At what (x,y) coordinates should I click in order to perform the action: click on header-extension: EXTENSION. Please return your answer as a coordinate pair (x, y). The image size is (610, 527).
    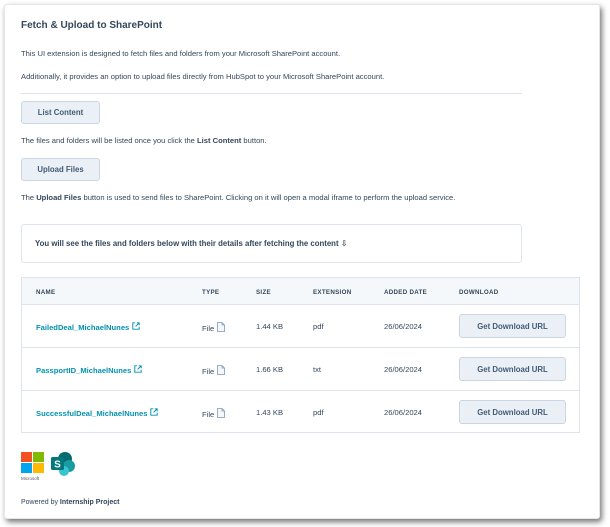
    Looking at the image, I should click on (332, 292).